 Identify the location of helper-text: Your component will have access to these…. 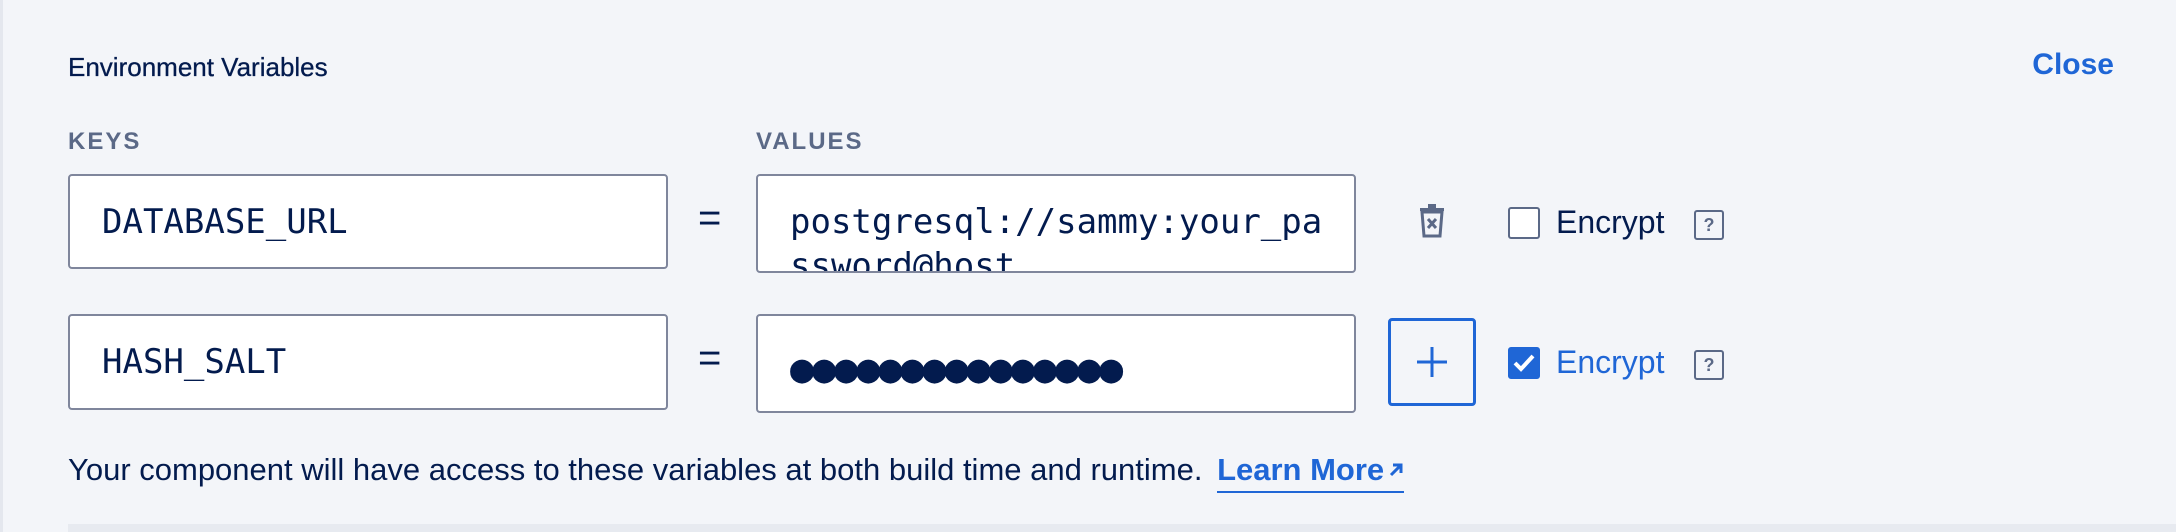
(736, 471).